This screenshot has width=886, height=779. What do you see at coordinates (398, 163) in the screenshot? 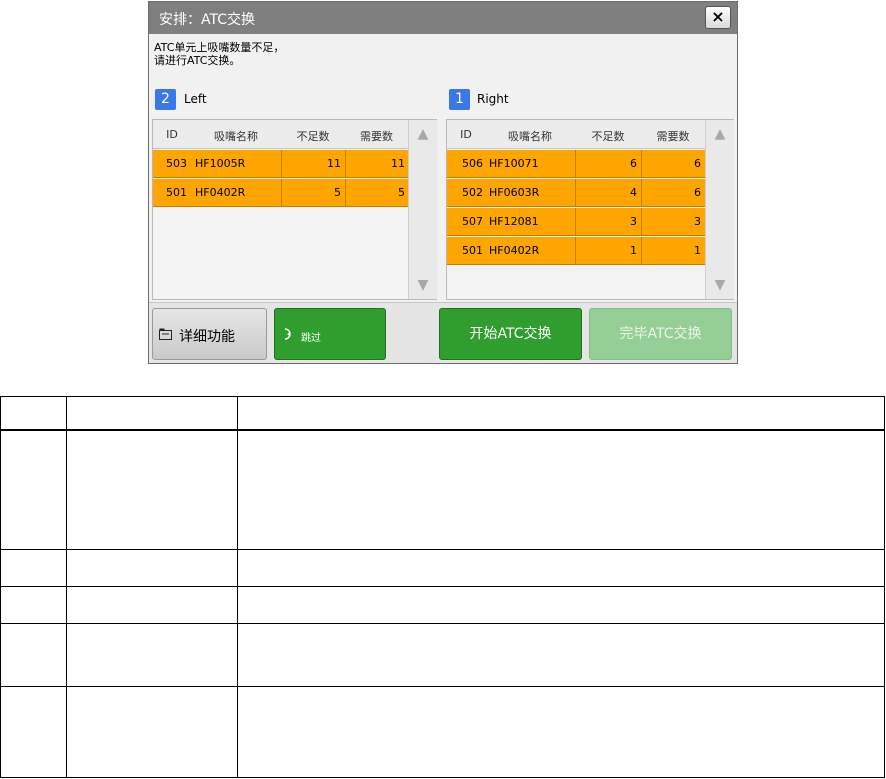
I see `row-need: 11` at bounding box center [398, 163].